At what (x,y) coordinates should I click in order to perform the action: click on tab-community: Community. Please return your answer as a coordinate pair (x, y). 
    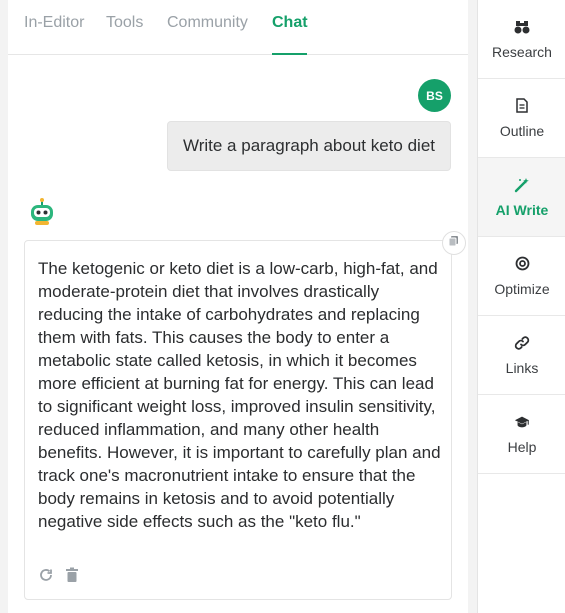
    Looking at the image, I should click on (207, 34).